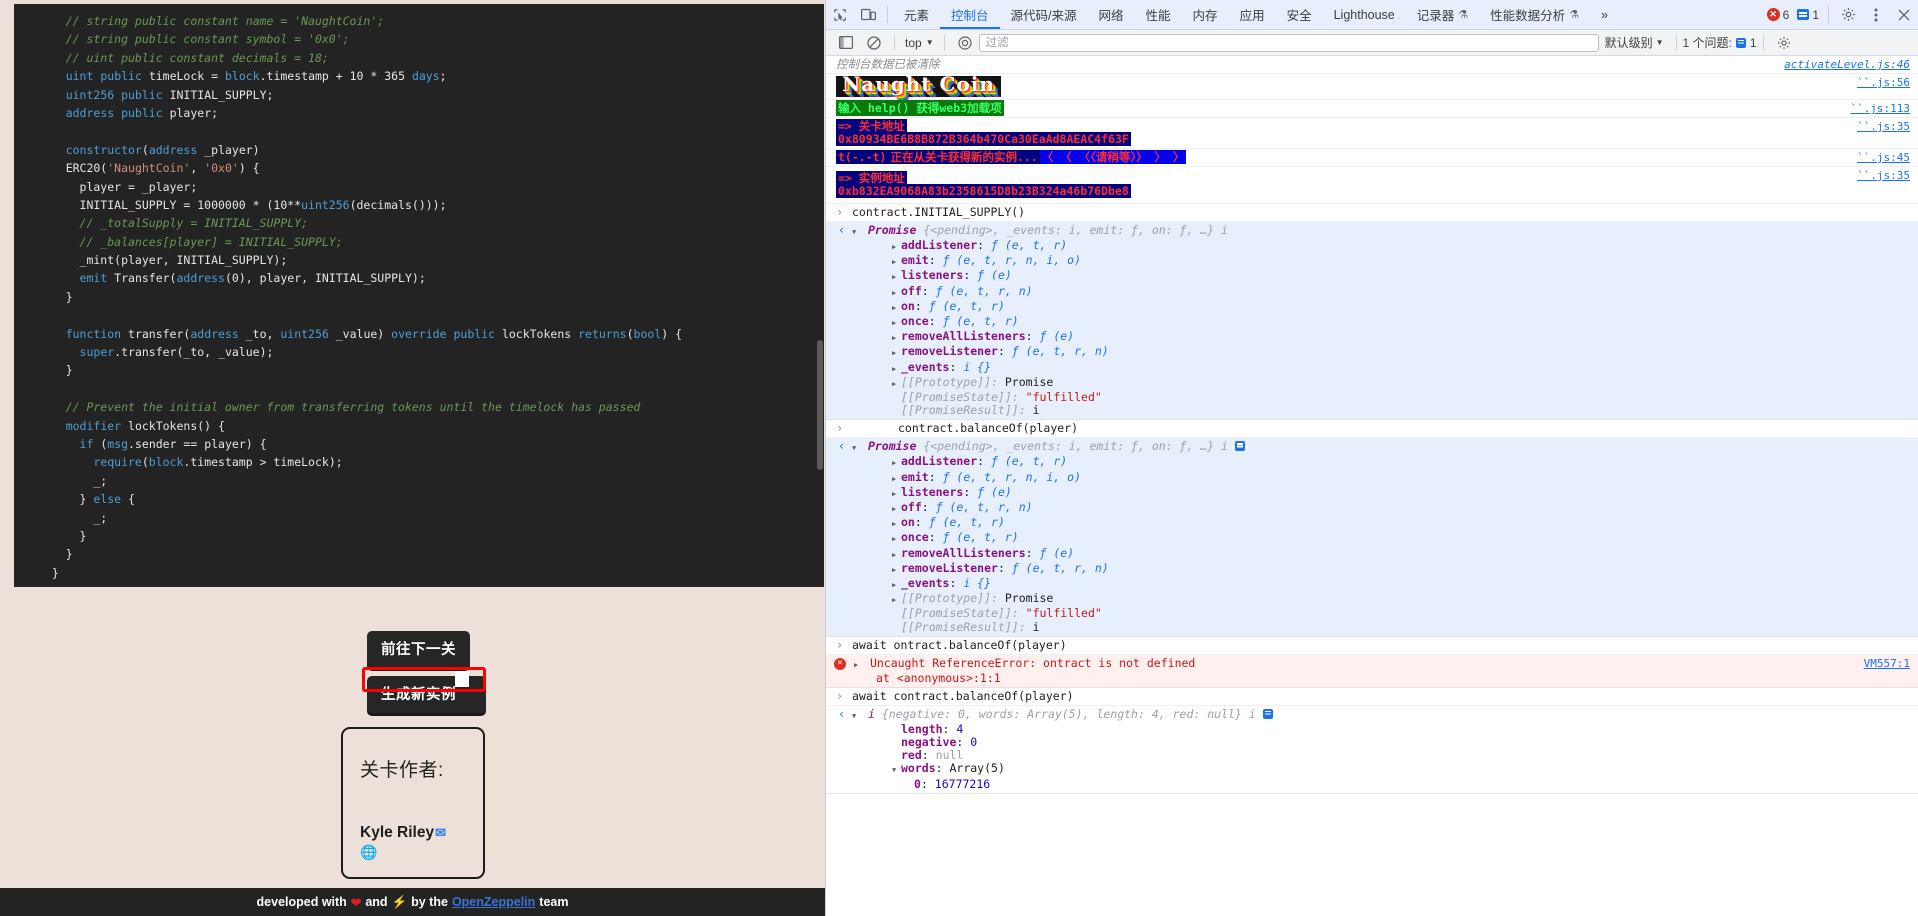 This screenshot has height=916, width=1918. Describe the element at coordinates (846, 42) in the screenshot. I see `console-sidebar-icon` at that location.